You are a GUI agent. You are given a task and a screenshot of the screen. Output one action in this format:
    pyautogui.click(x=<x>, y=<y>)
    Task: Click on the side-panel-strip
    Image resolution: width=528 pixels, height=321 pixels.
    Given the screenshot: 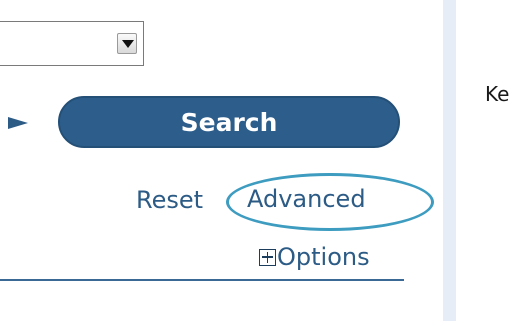 What is the action you would take?
    pyautogui.click(x=449, y=160)
    